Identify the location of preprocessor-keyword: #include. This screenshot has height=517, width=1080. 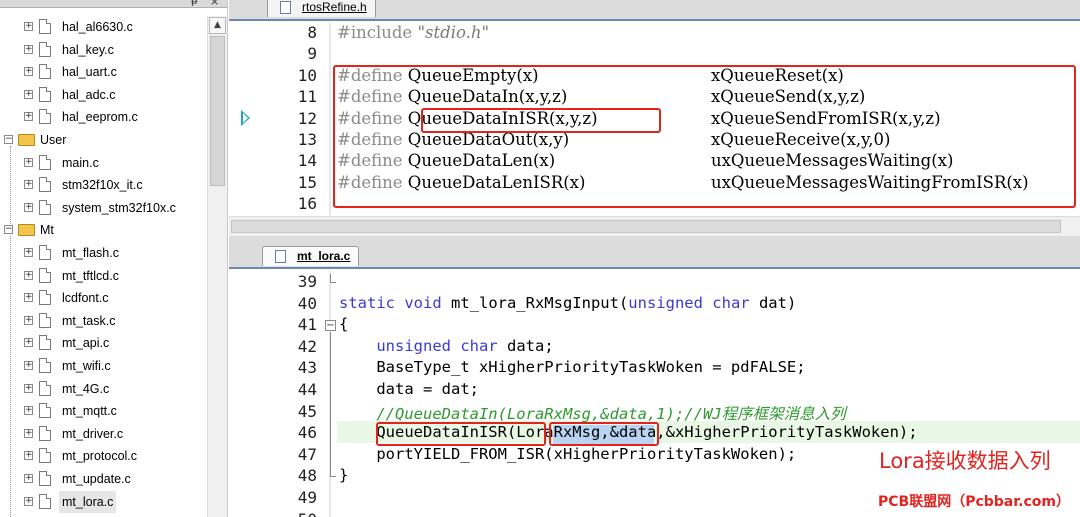
(375, 32).